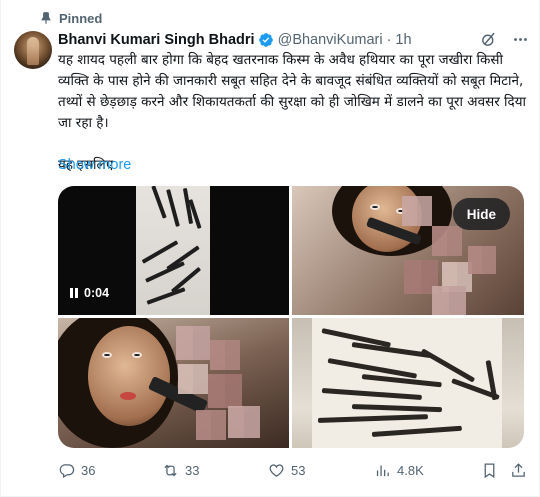  Describe the element at coordinates (33, 50) in the screenshot. I see `avatar` at that location.